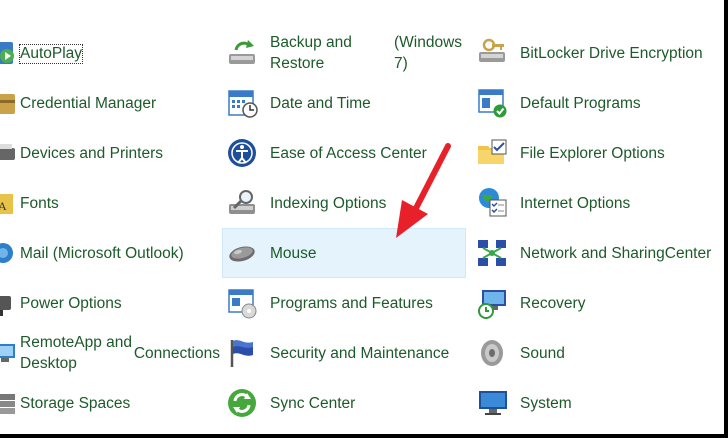 The width and height of the screenshot is (728, 438). Describe the element at coordinates (616, 253) in the screenshot. I see `item-label: Network and Sharing Center` at that location.